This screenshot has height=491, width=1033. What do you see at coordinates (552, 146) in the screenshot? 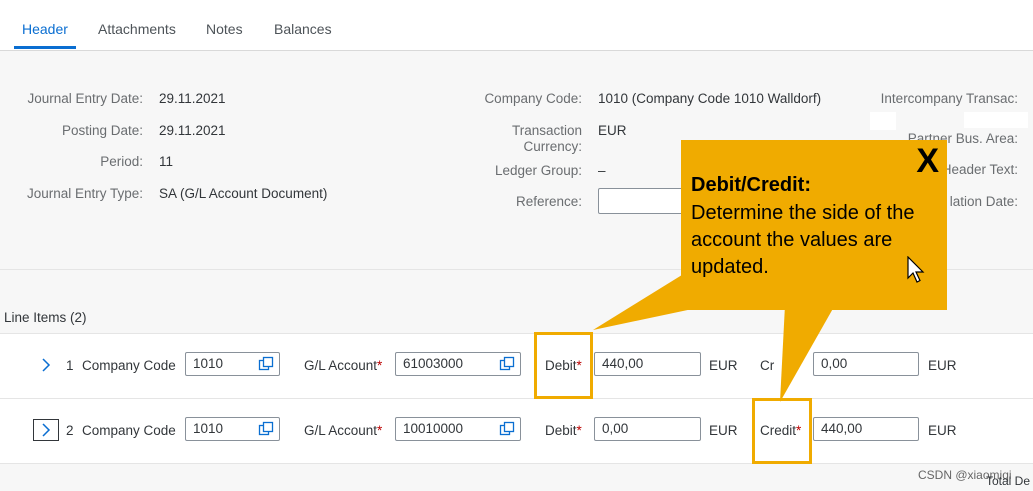
I see `transaction-currency-label-line2: Currency:` at bounding box center [552, 146].